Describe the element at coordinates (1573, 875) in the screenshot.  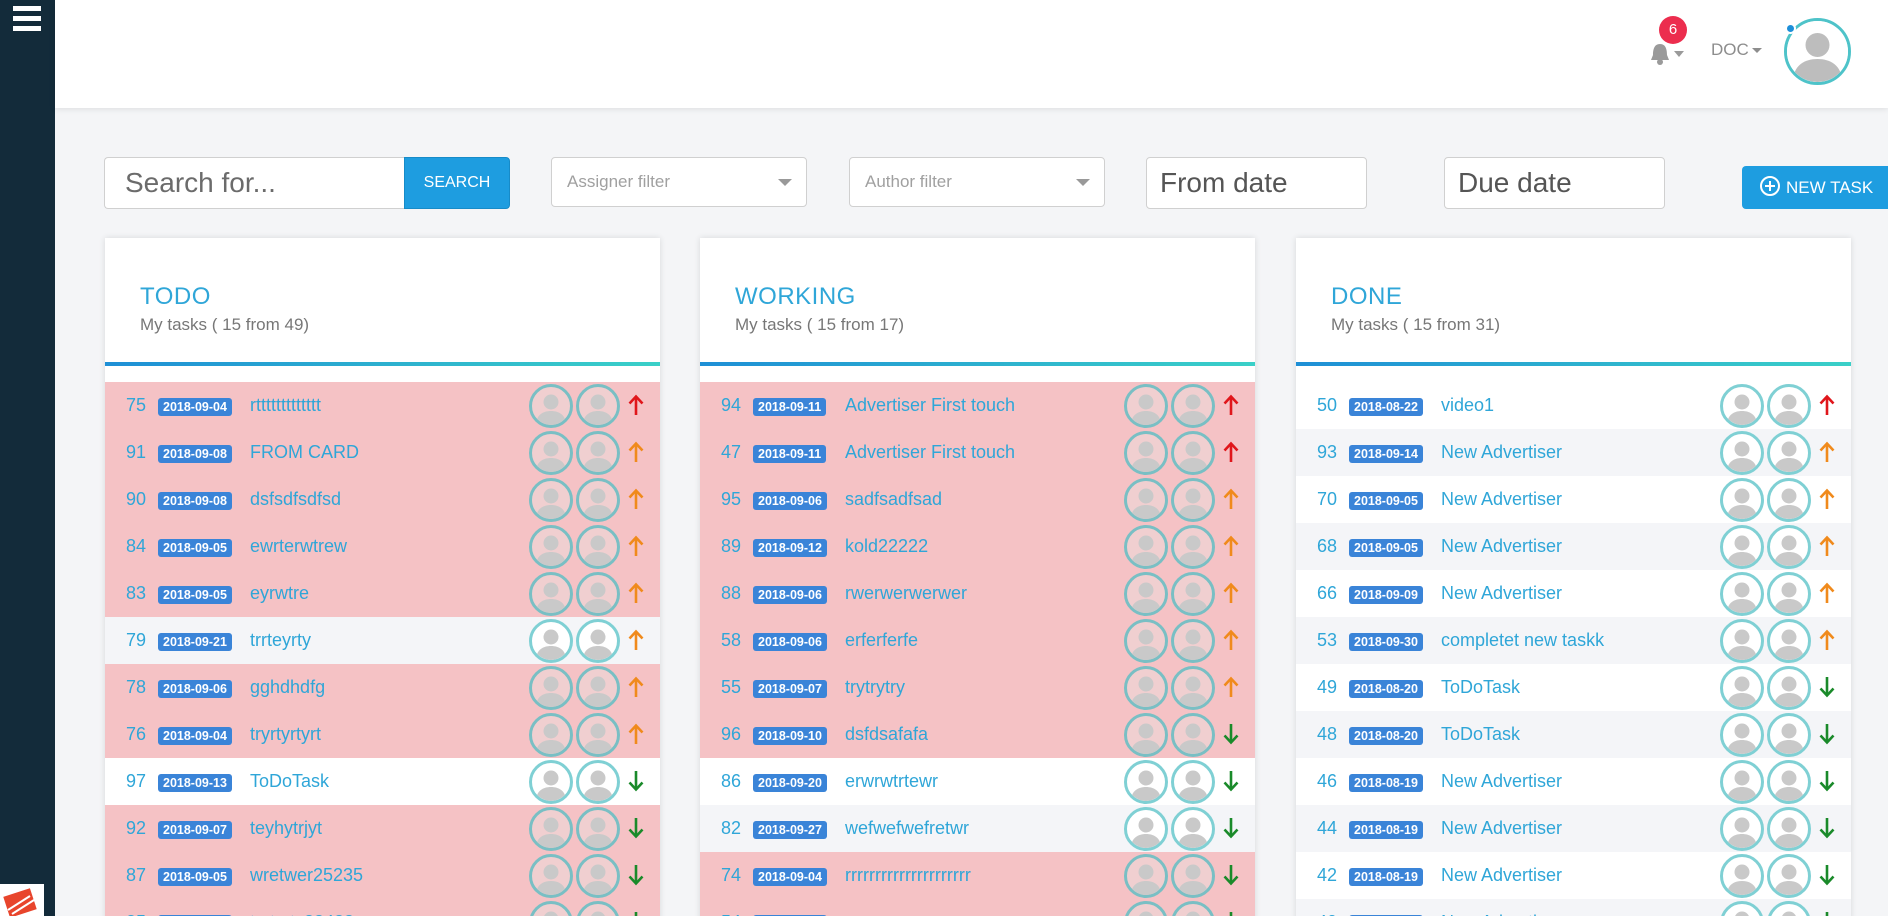
I see `task-row: 42 2018-08-19 New Advertiser` at that location.